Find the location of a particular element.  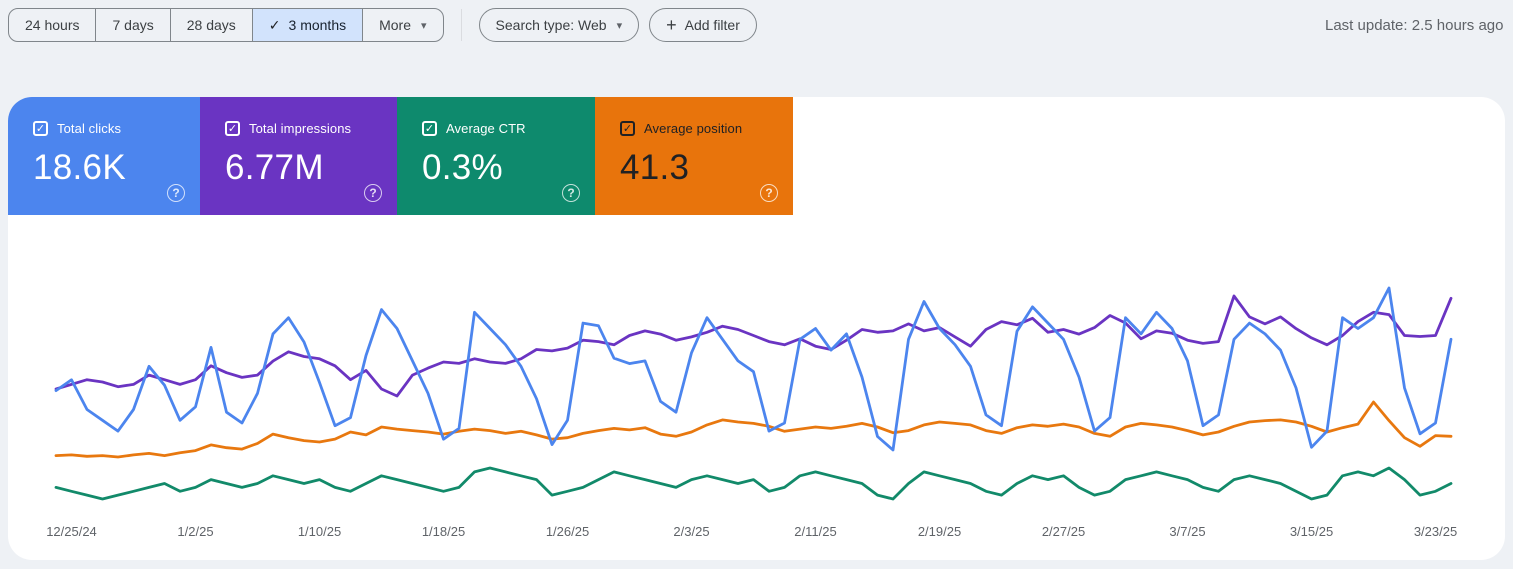

x-axis-label: 3/7/25 is located at coordinates (1187, 531).